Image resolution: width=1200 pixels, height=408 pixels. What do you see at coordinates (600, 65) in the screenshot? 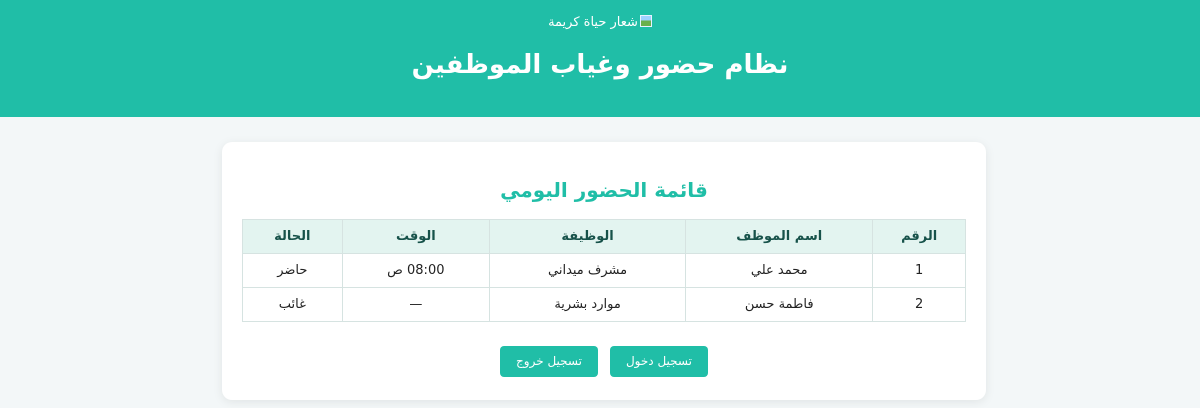
I see `page-title: نظام حضور وغياب الموظفين` at bounding box center [600, 65].